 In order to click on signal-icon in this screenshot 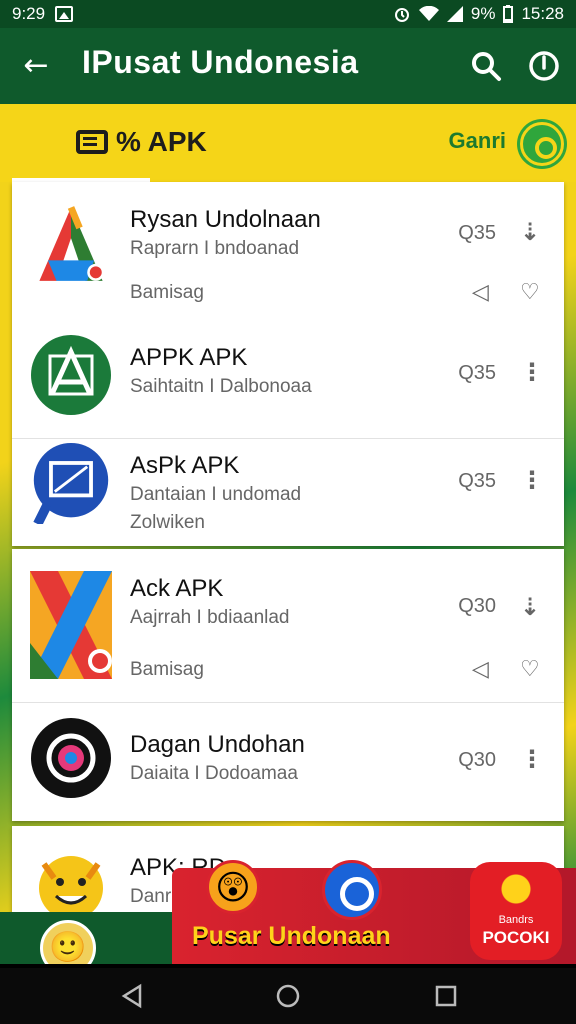, I will do `click(454, 14)`.